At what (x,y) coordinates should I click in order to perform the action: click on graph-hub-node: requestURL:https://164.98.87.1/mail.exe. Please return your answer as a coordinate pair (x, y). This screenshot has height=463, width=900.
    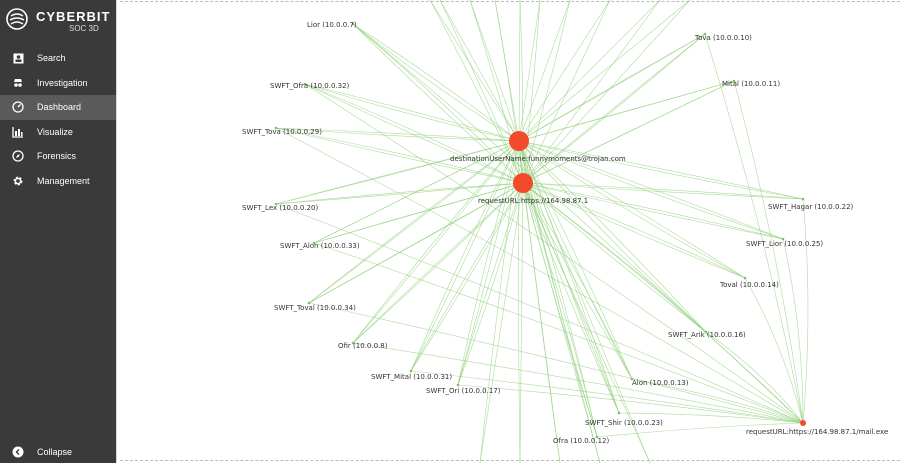
    Looking at the image, I should click on (817, 428).